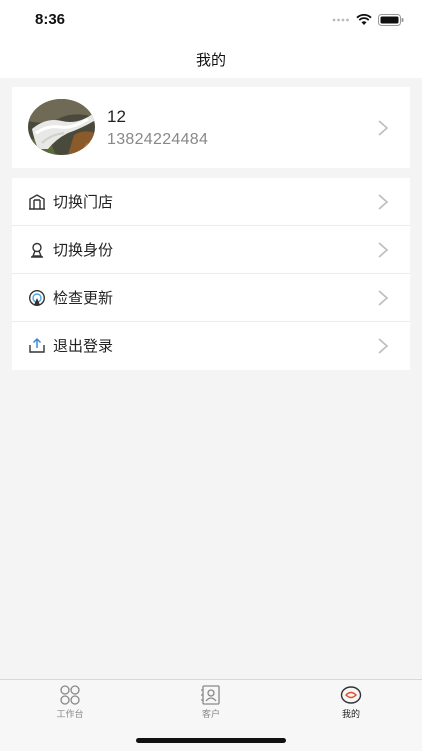  I want to click on tab-customer: 客户, so click(211, 705).